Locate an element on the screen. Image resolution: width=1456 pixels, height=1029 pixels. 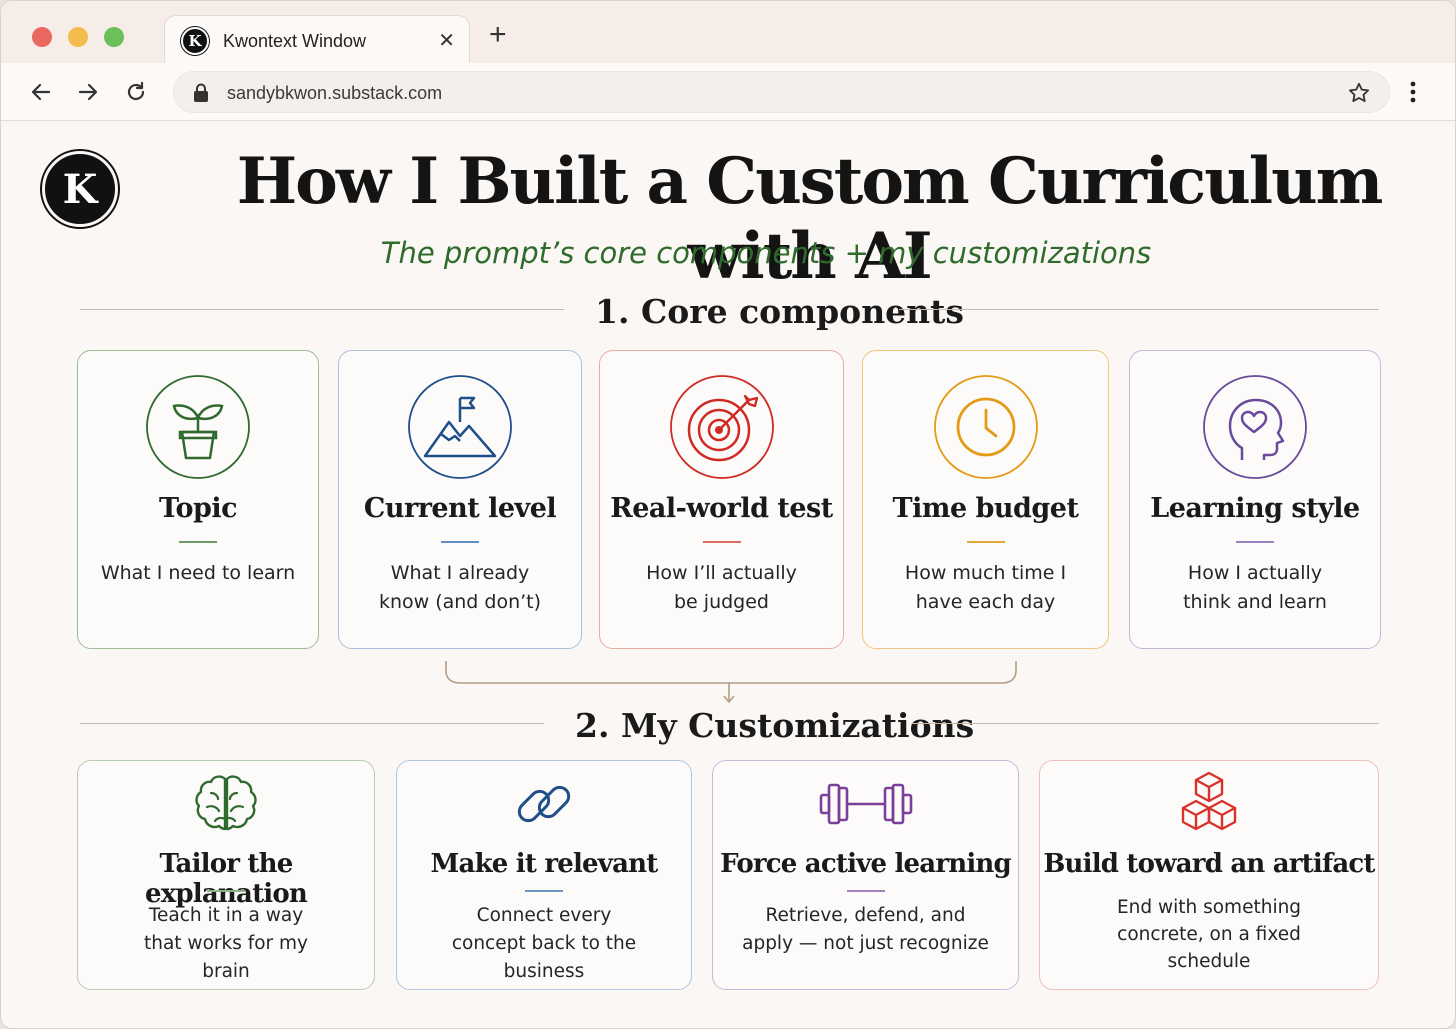
reload-icon is located at coordinates (136, 91).